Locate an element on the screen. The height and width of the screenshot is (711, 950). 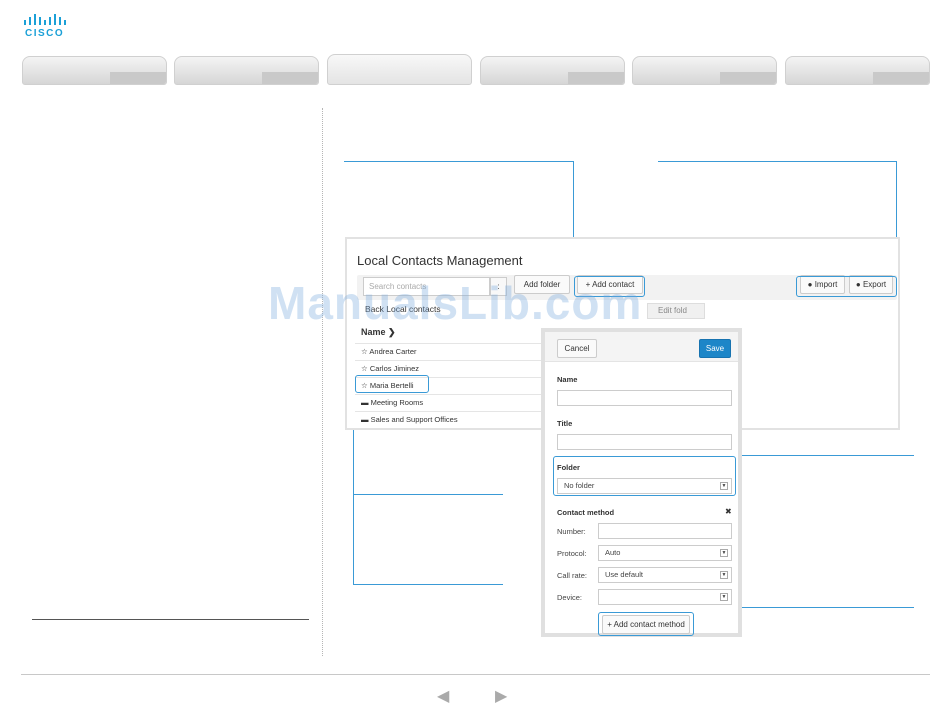
logo-text: CISCO is located at coordinates (45, 33).